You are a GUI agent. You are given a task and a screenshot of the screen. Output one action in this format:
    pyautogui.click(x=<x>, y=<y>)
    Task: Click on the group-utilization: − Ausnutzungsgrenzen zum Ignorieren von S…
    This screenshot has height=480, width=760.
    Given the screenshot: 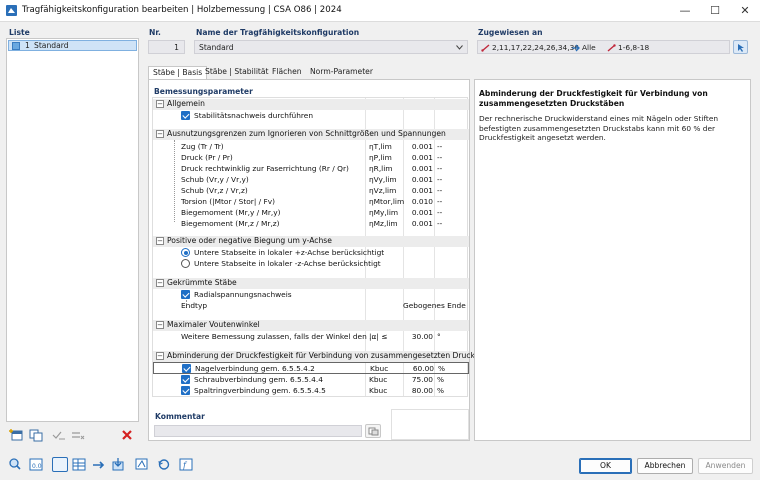 What is the action you would take?
    pyautogui.click(x=311, y=134)
    